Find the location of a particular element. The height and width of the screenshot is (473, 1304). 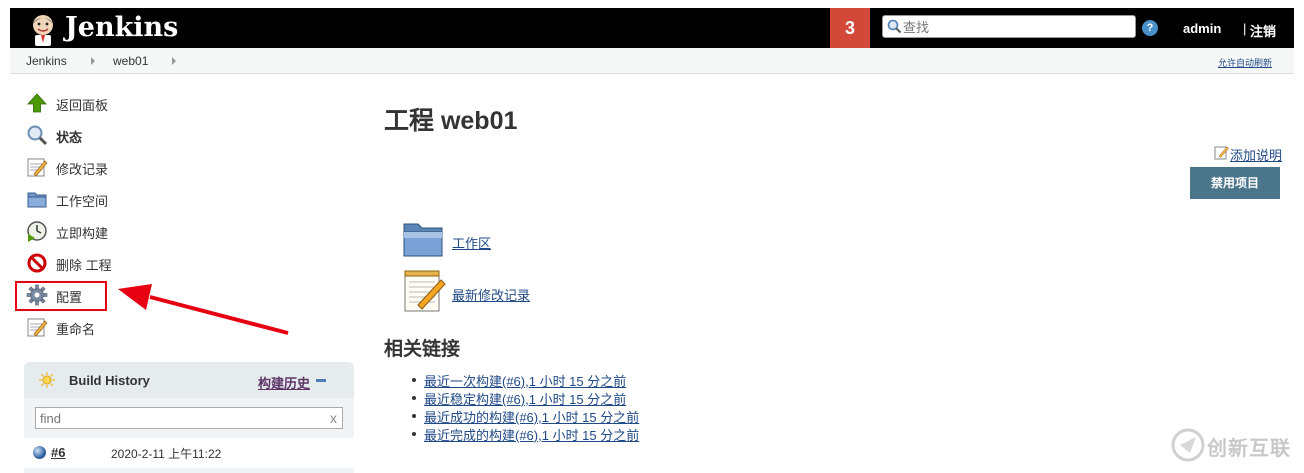

watermark-text: 创新互联 is located at coordinates (1249, 449).